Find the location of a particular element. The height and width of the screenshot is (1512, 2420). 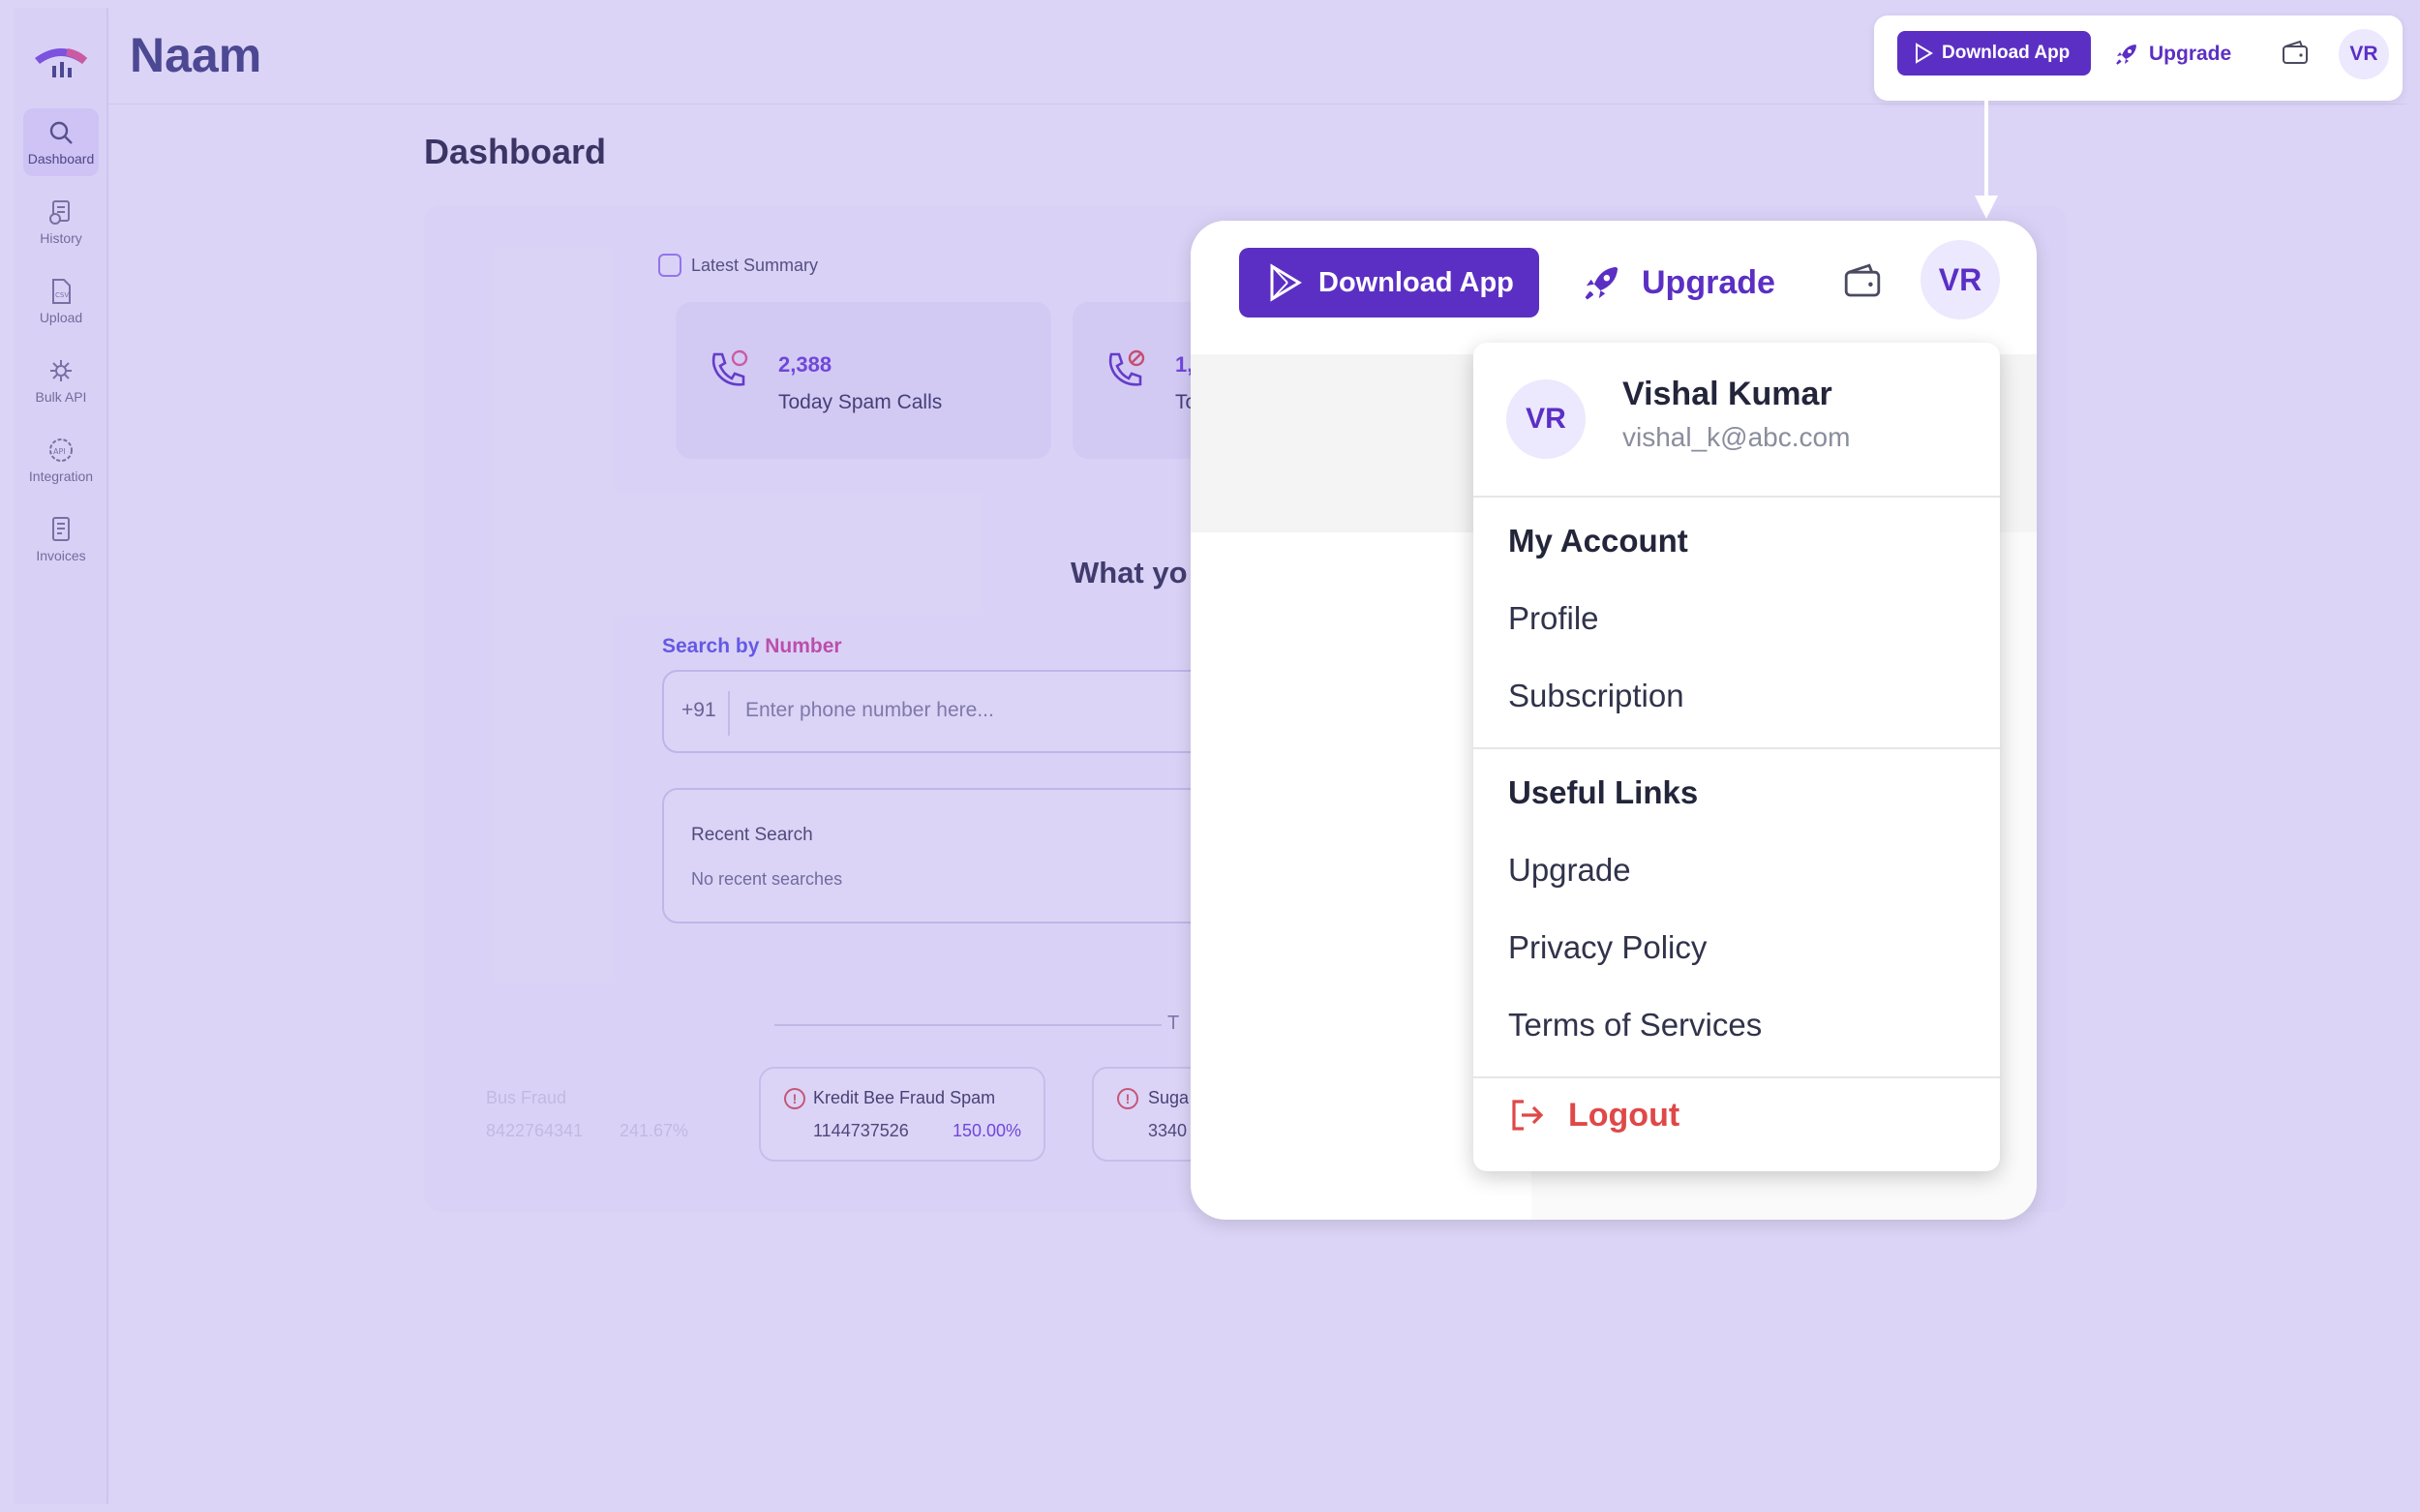

upgrade-link: Upgrade is located at coordinates (2172, 54).